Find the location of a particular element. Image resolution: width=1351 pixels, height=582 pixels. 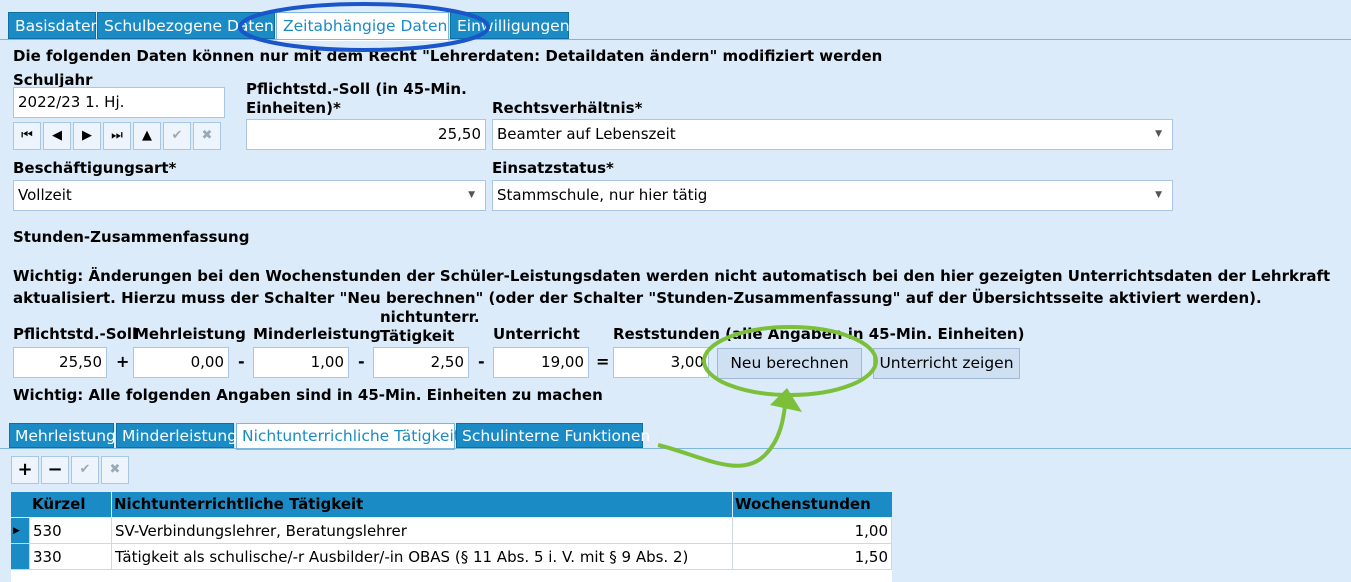

blue-highlight-ellipse is located at coordinates (364, 27).